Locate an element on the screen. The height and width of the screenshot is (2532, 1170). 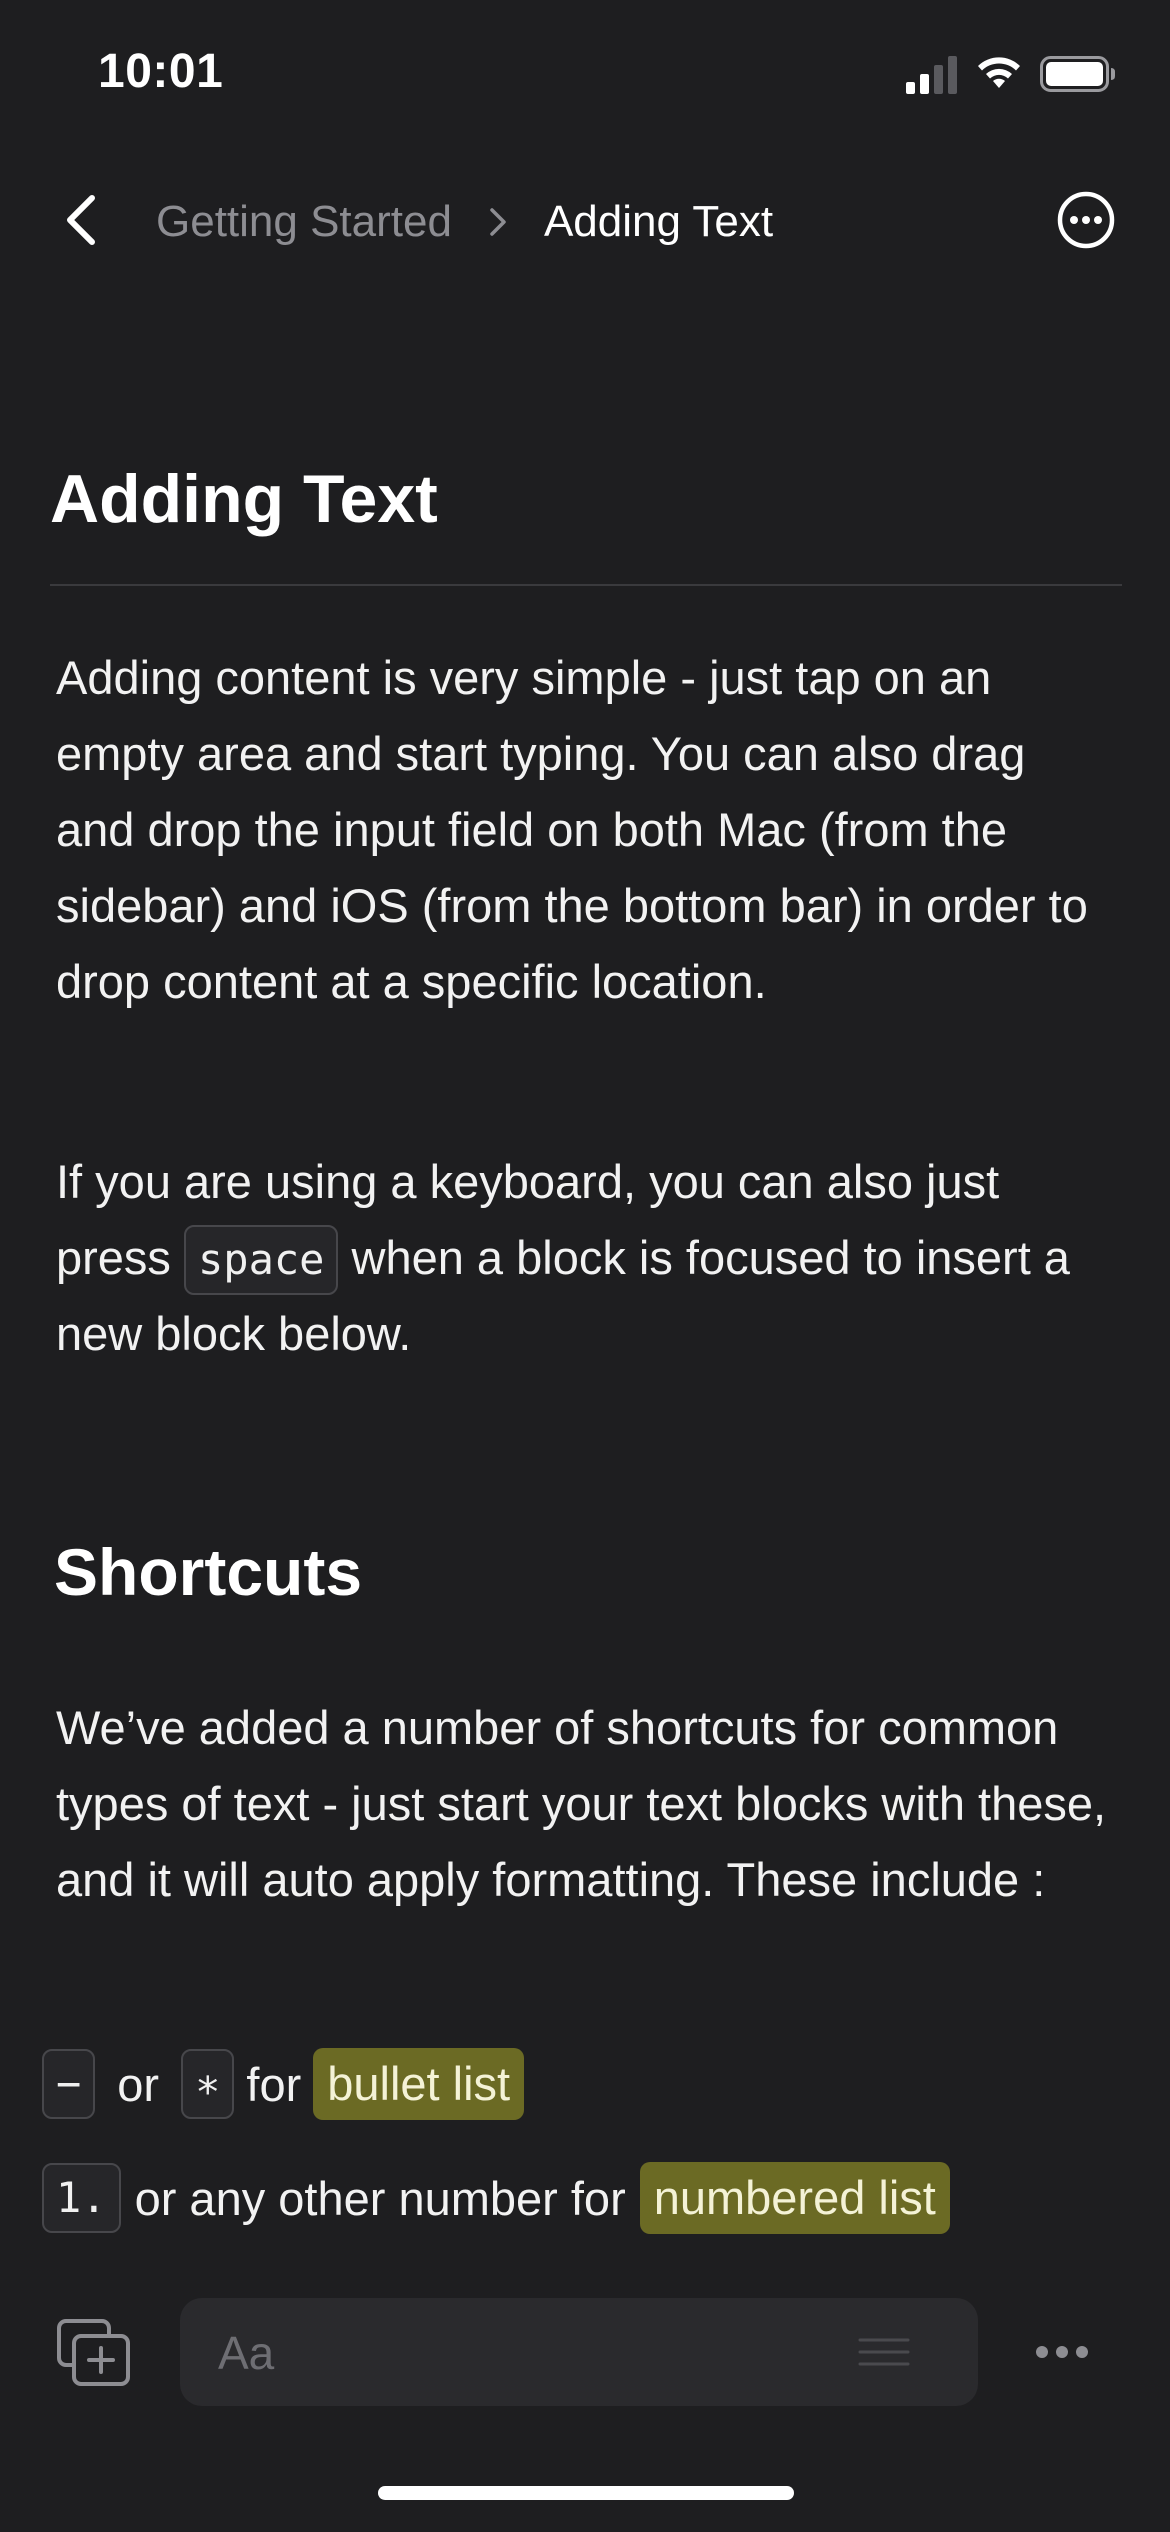
shortcut-text: or is located at coordinates (138, 2084).